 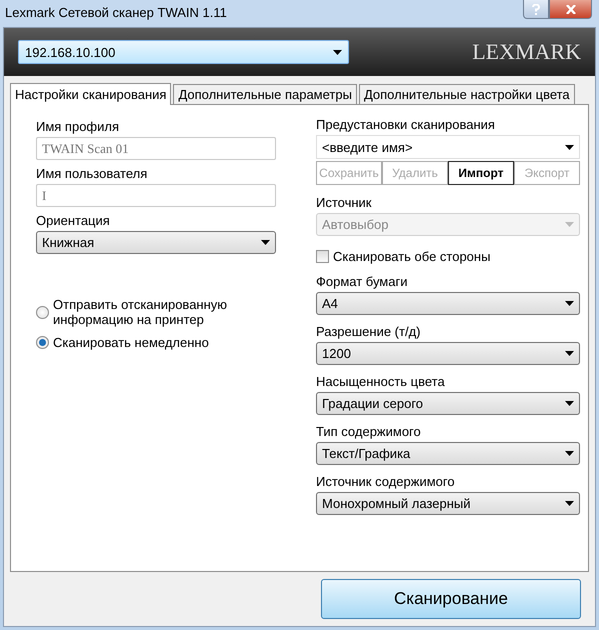 I want to click on dropdown: Книжная, so click(x=156, y=242).